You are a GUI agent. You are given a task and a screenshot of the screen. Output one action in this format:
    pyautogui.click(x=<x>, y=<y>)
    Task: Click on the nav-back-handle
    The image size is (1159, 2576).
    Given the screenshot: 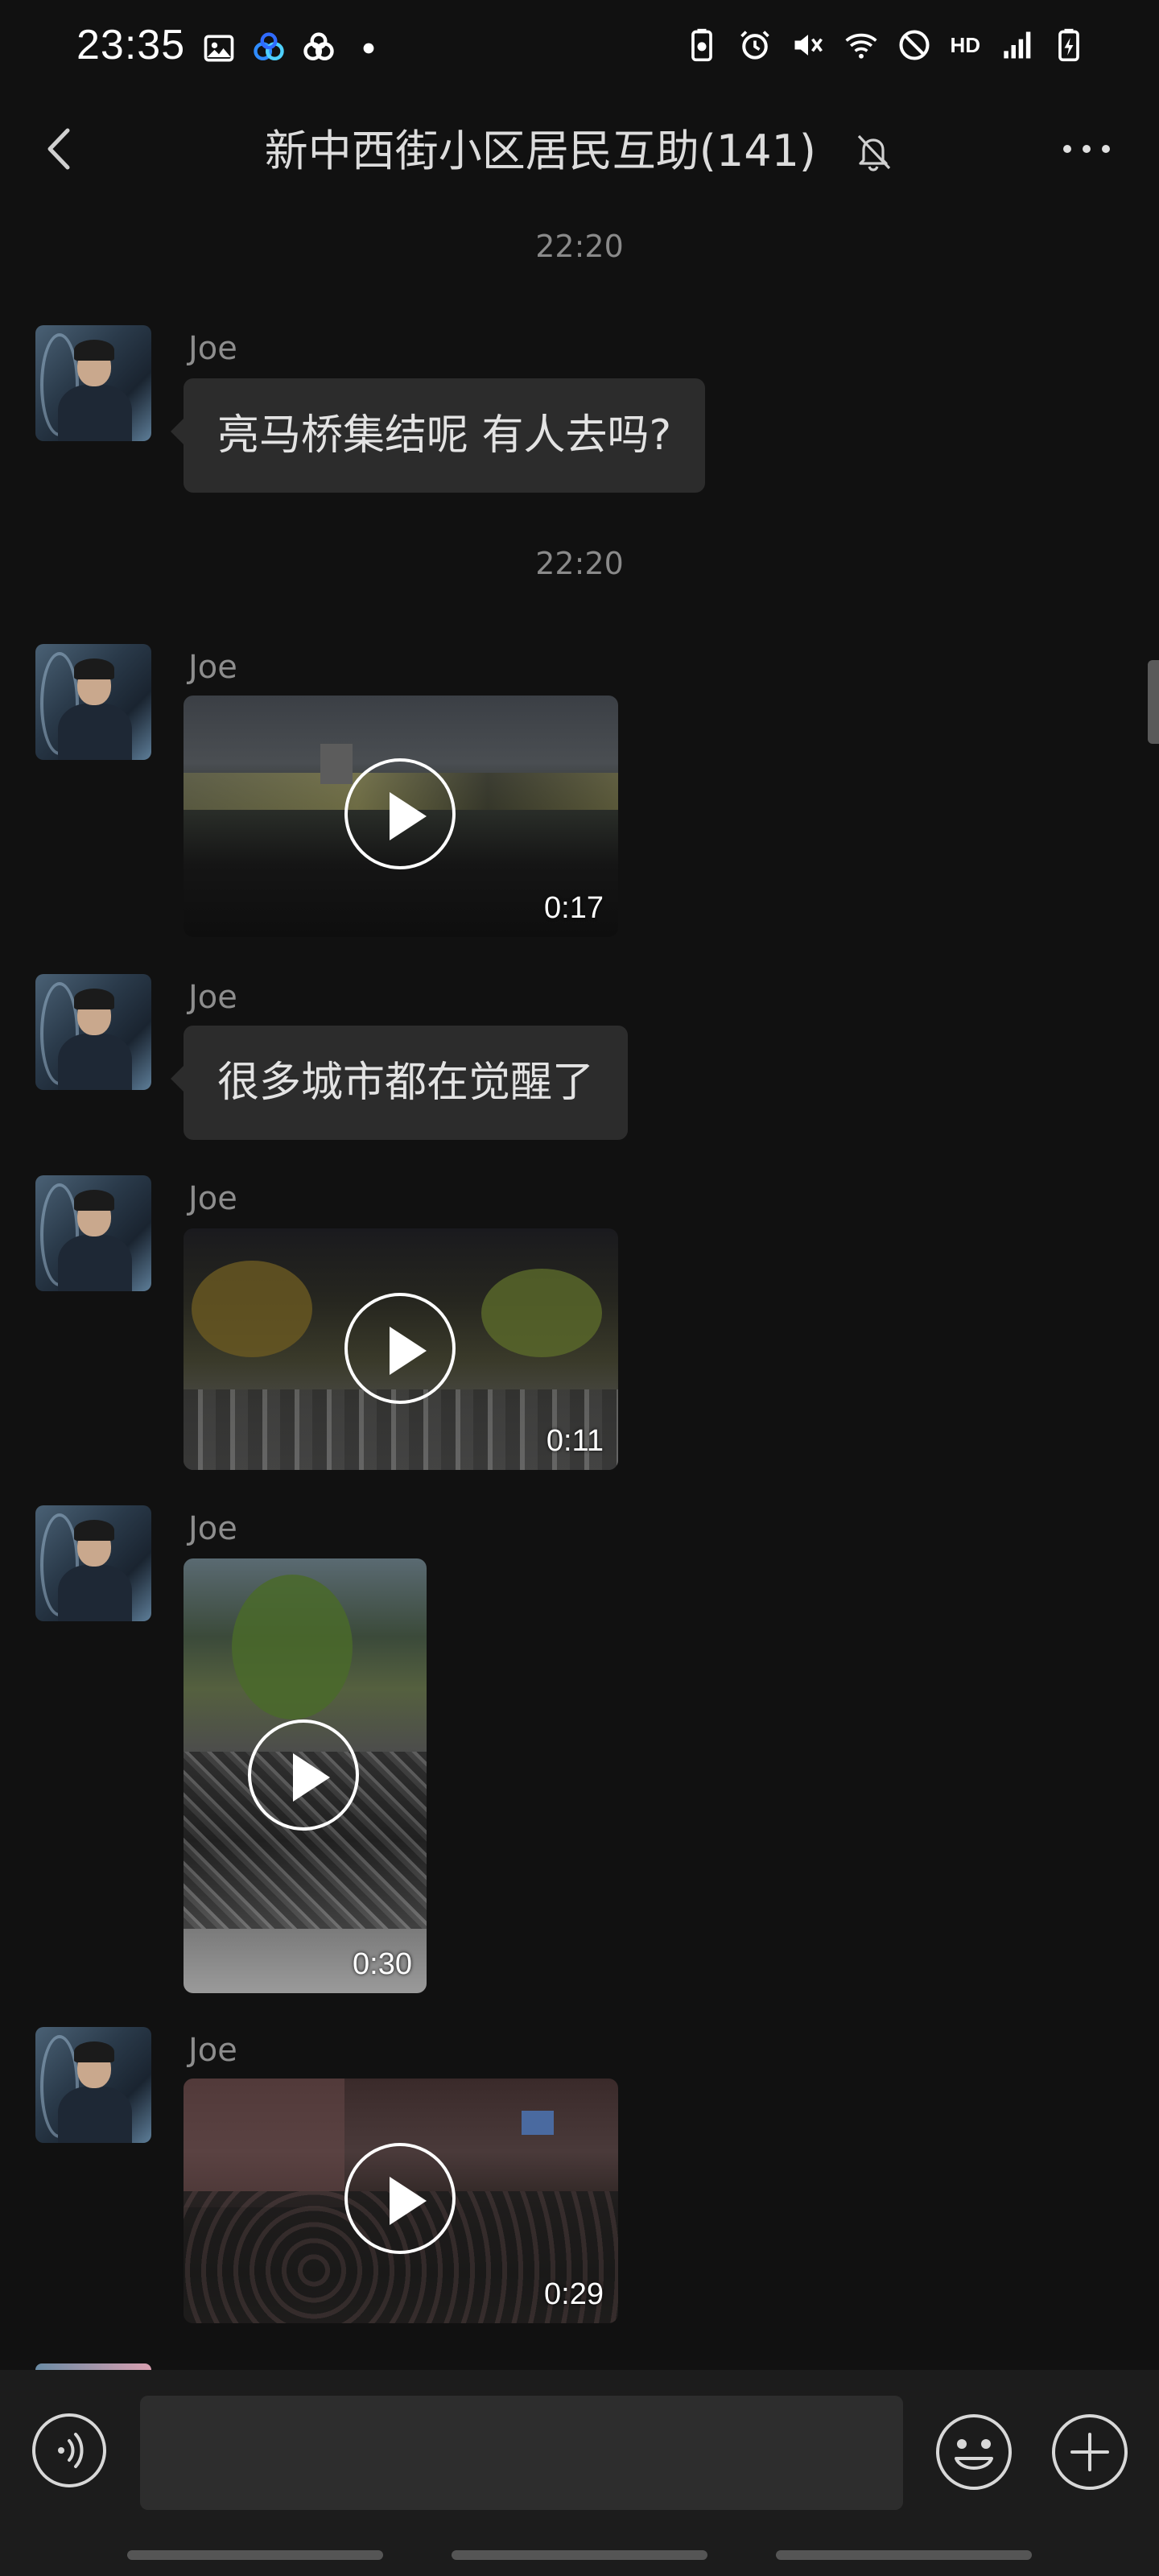 What is the action you would take?
    pyautogui.click(x=904, y=2555)
    